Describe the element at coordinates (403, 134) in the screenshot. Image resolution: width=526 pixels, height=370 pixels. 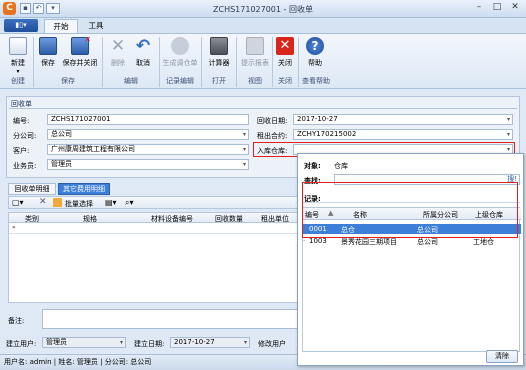
I see `contract-select: ZCHY170215002 ▾` at that location.